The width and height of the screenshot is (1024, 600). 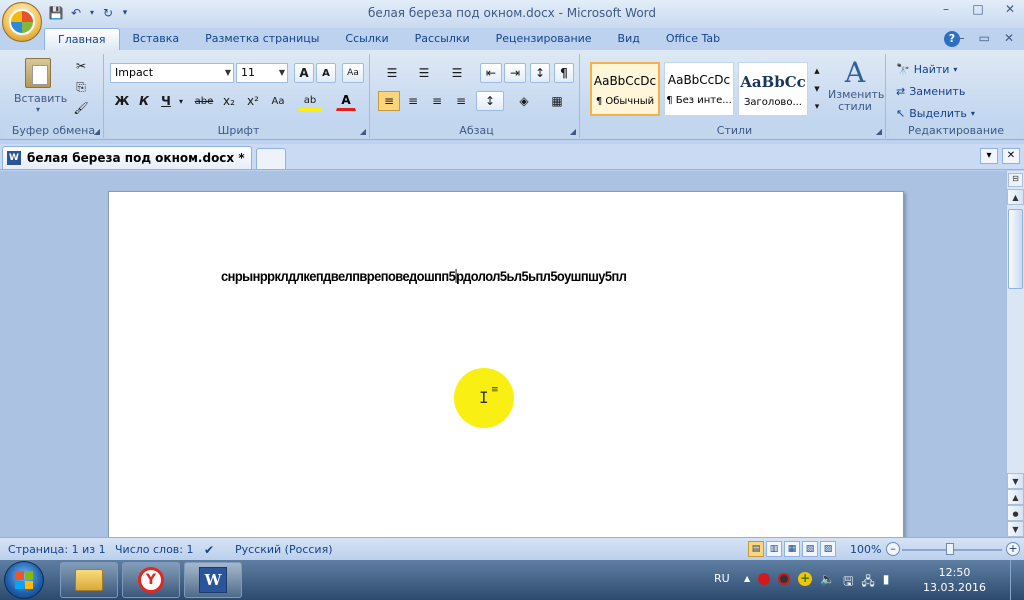 I want to click on new-tab-button, so click(x=271, y=158).